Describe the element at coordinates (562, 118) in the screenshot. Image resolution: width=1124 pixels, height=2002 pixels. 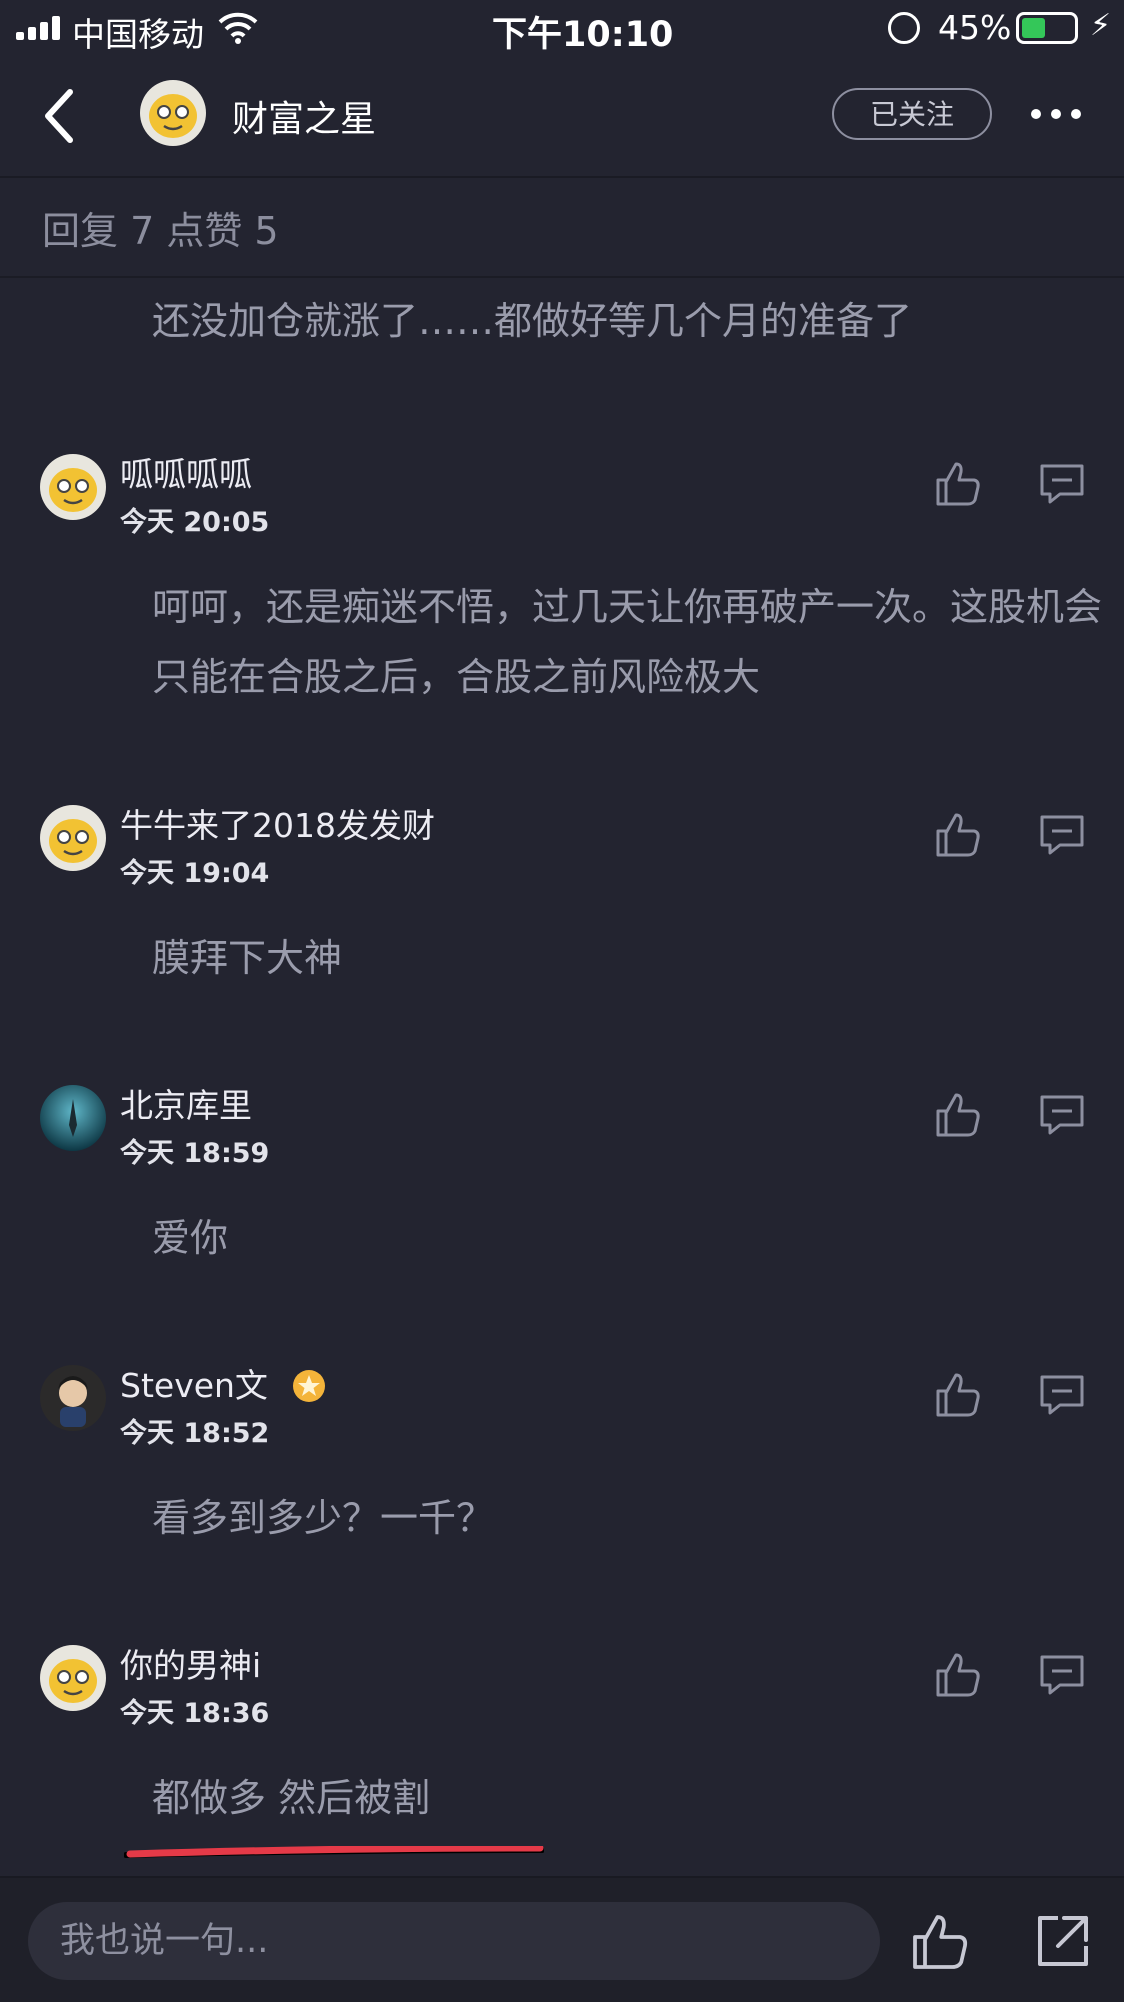
I see `nav-bar: 财富之星 已关注` at that location.